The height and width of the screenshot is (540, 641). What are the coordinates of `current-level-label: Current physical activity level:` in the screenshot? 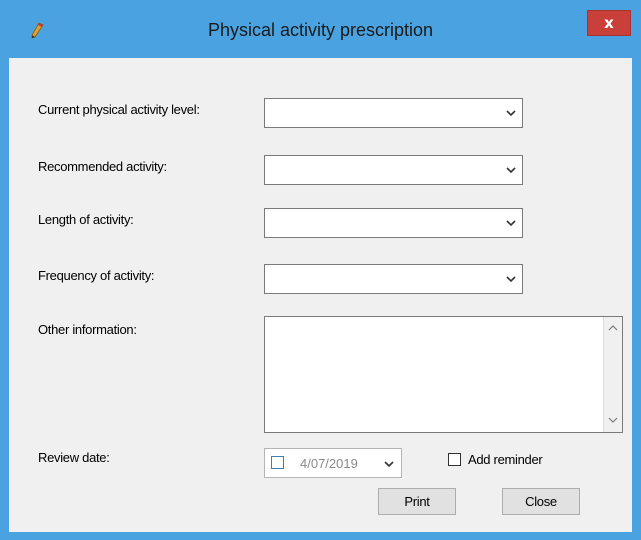 It's located at (119, 109).